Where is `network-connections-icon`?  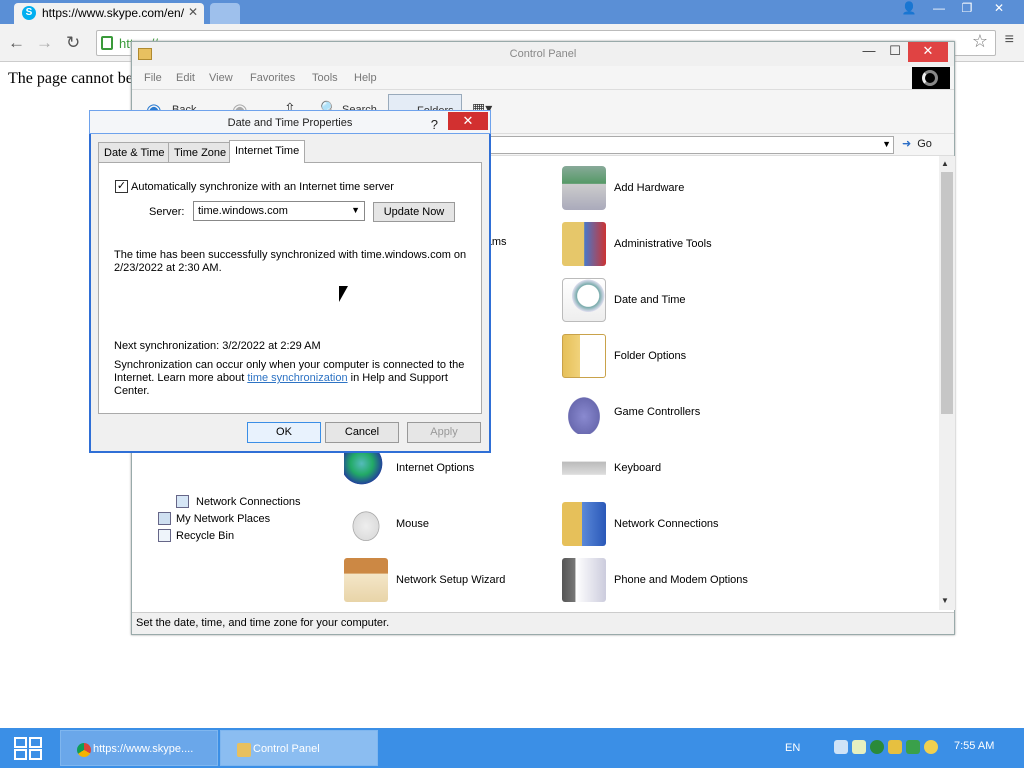 network-connections-icon is located at coordinates (584, 524).